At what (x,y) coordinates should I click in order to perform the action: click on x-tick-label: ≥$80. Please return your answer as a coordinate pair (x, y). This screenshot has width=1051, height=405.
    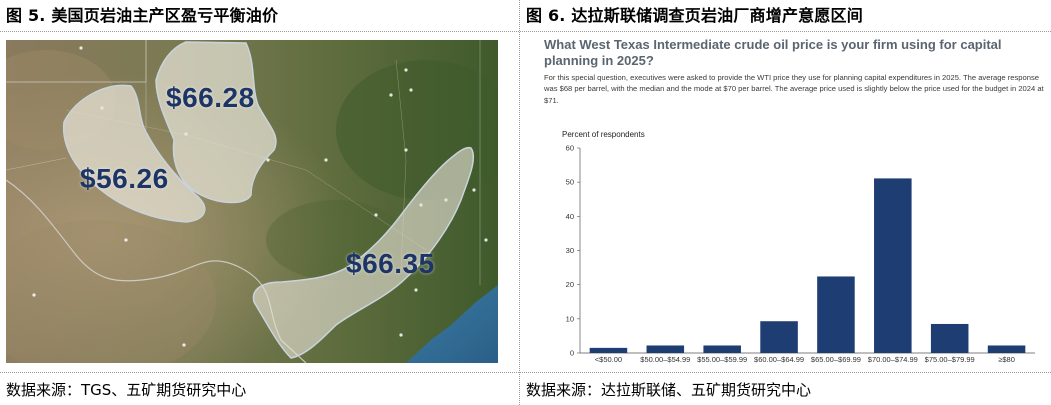
    Looking at the image, I should click on (1006, 359).